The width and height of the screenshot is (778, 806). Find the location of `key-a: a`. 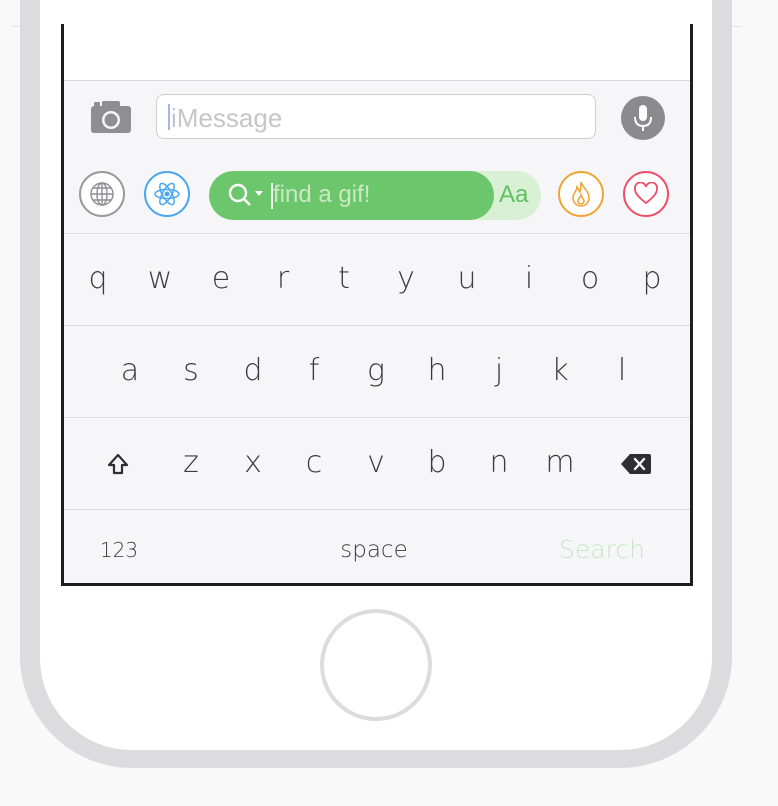

key-a: a is located at coordinates (130, 371).